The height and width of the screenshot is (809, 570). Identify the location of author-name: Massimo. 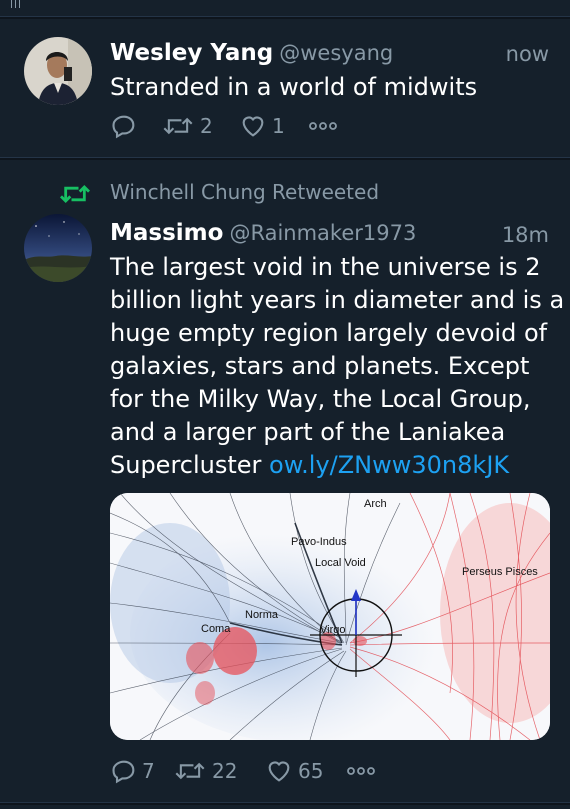
(166, 233).